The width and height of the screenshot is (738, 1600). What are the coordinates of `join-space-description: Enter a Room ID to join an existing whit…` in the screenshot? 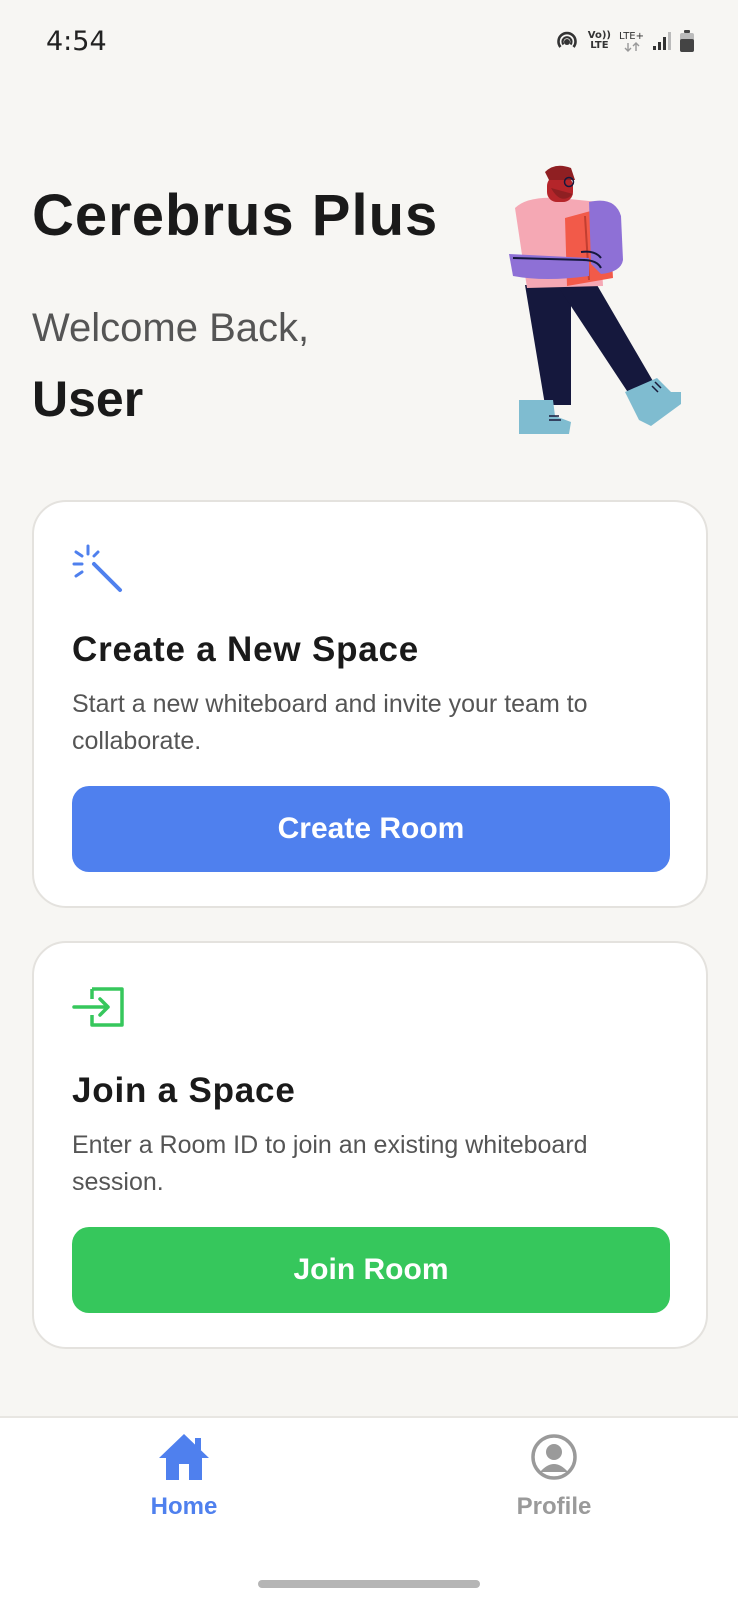 It's located at (330, 1163).